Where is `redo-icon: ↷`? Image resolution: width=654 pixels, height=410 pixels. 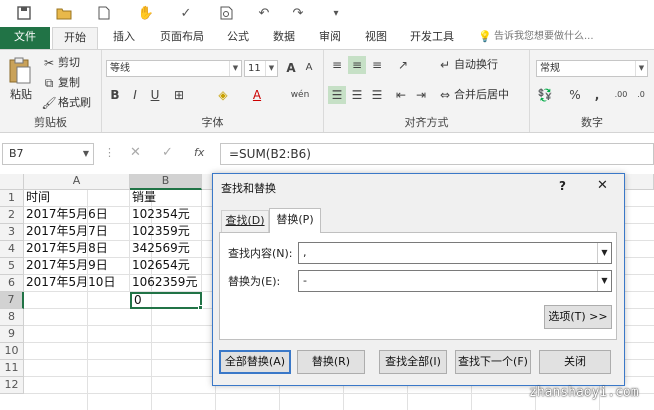
redo-icon: ↷ is located at coordinates (298, 13).